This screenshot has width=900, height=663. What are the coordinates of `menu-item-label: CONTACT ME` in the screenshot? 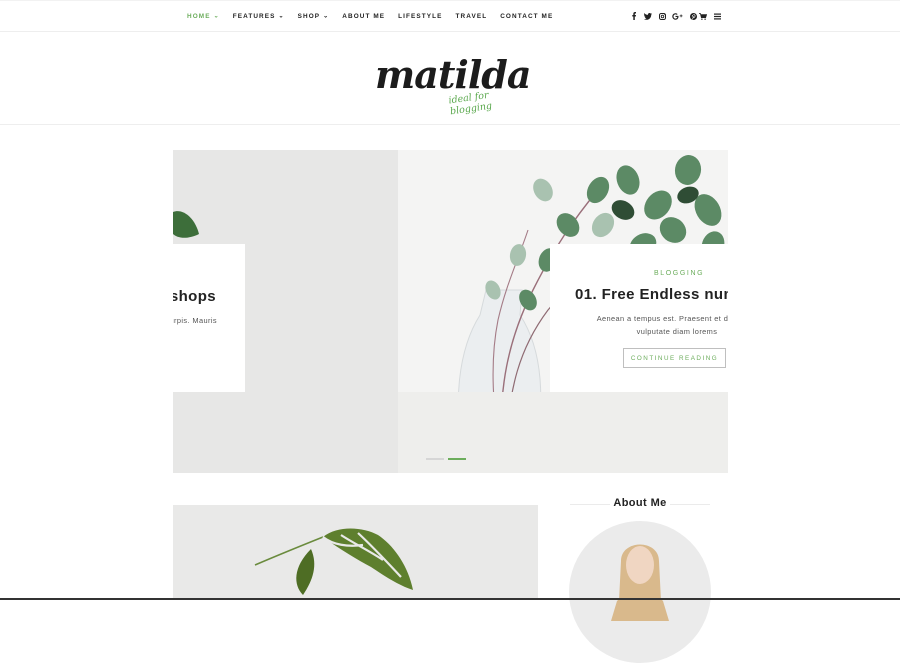 It's located at (527, 16).